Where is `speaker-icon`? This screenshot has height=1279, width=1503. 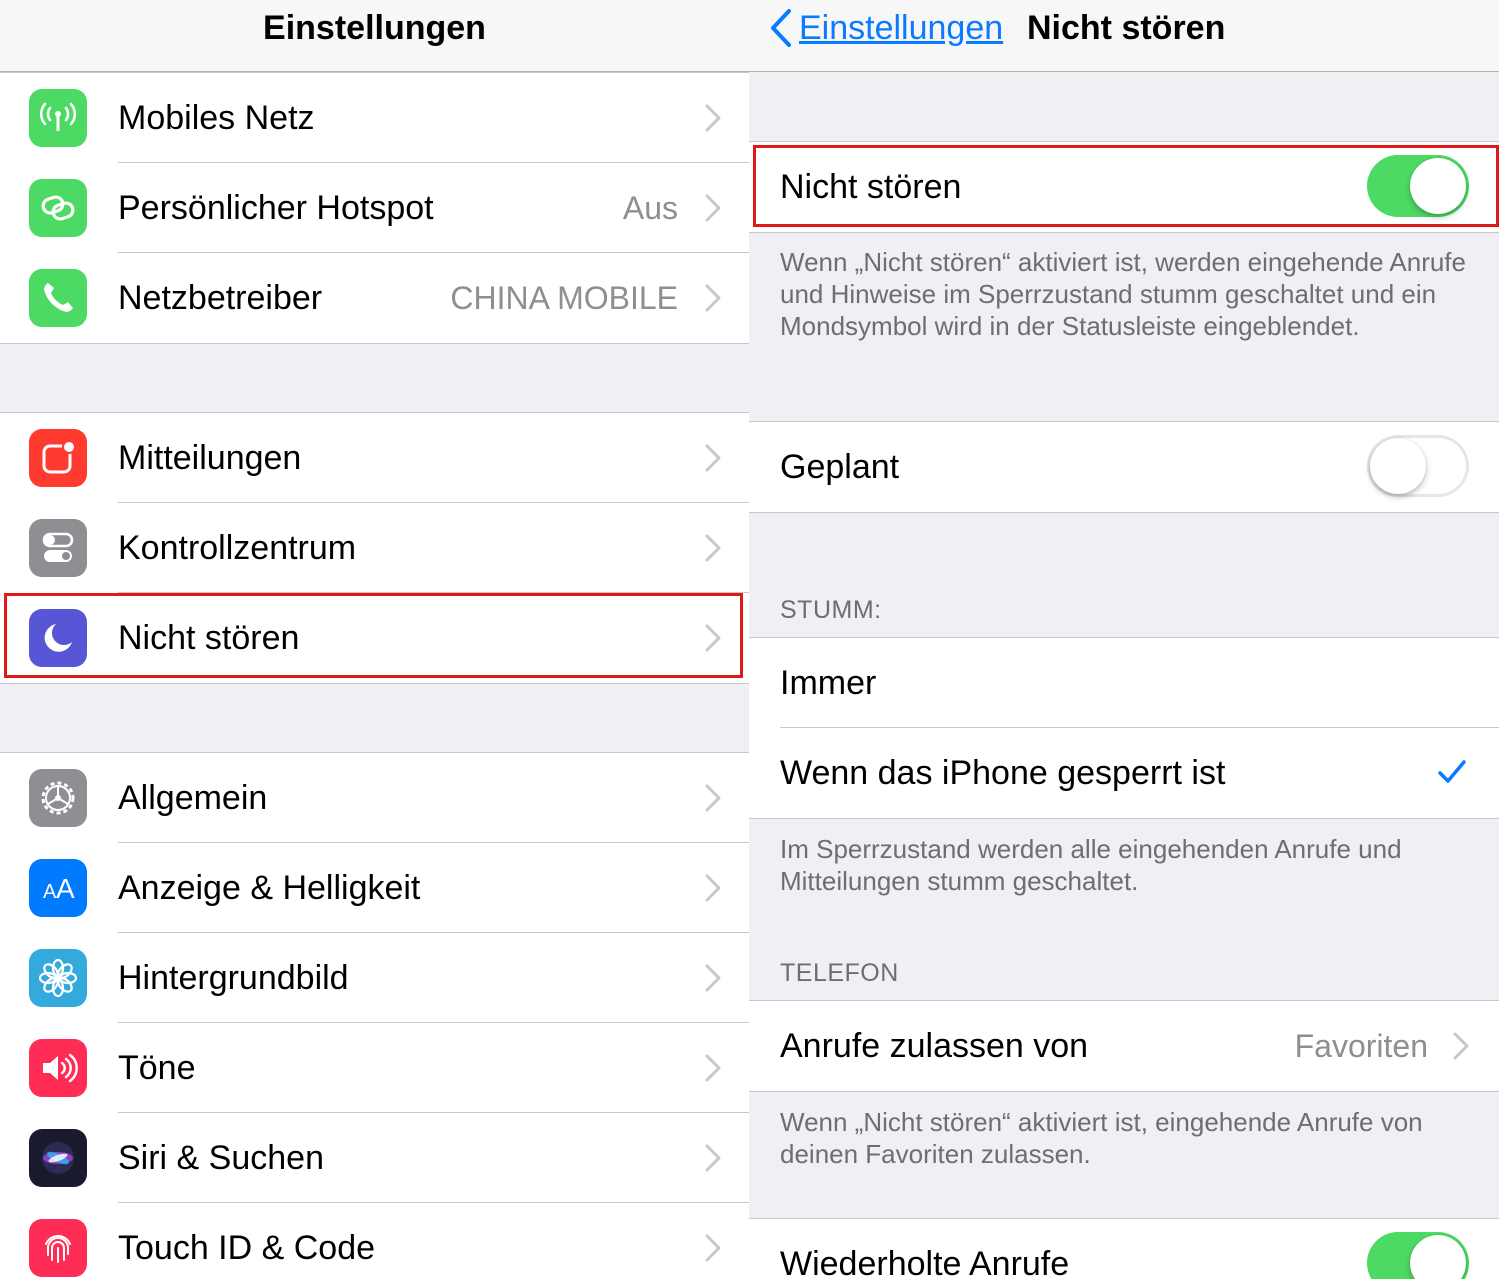 speaker-icon is located at coordinates (58, 1068).